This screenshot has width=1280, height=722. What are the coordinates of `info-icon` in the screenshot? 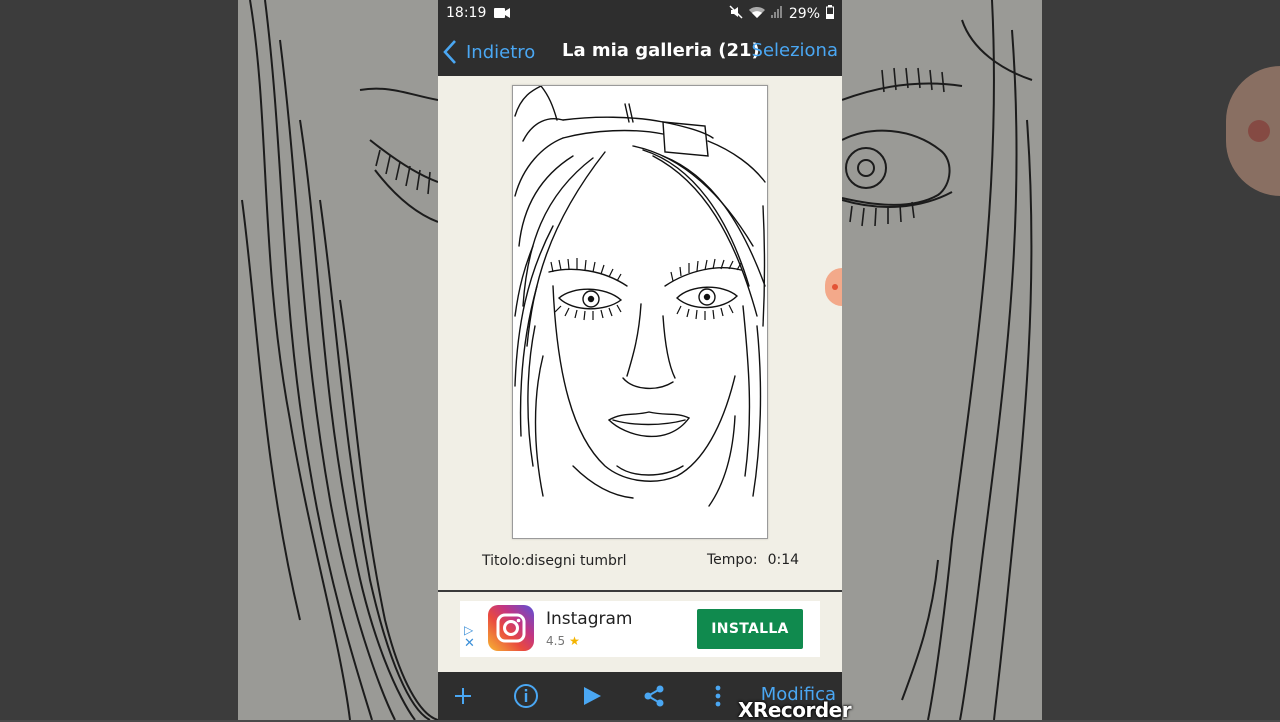 It's located at (526, 696).